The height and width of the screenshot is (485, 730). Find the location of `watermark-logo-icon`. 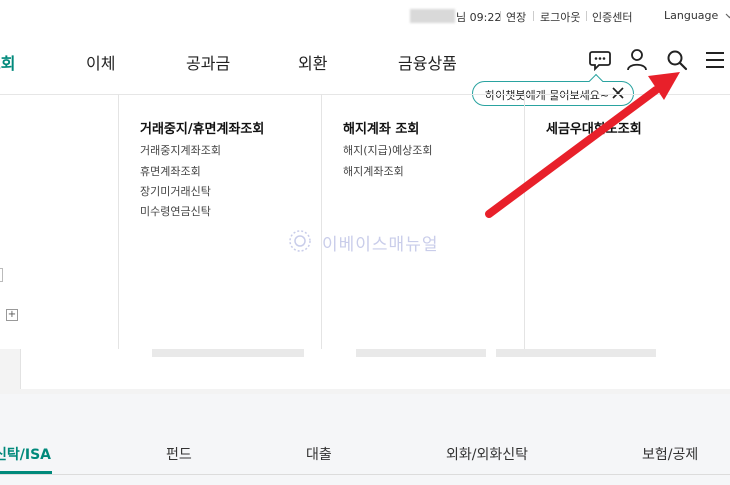

watermark-logo-icon is located at coordinates (300, 241).